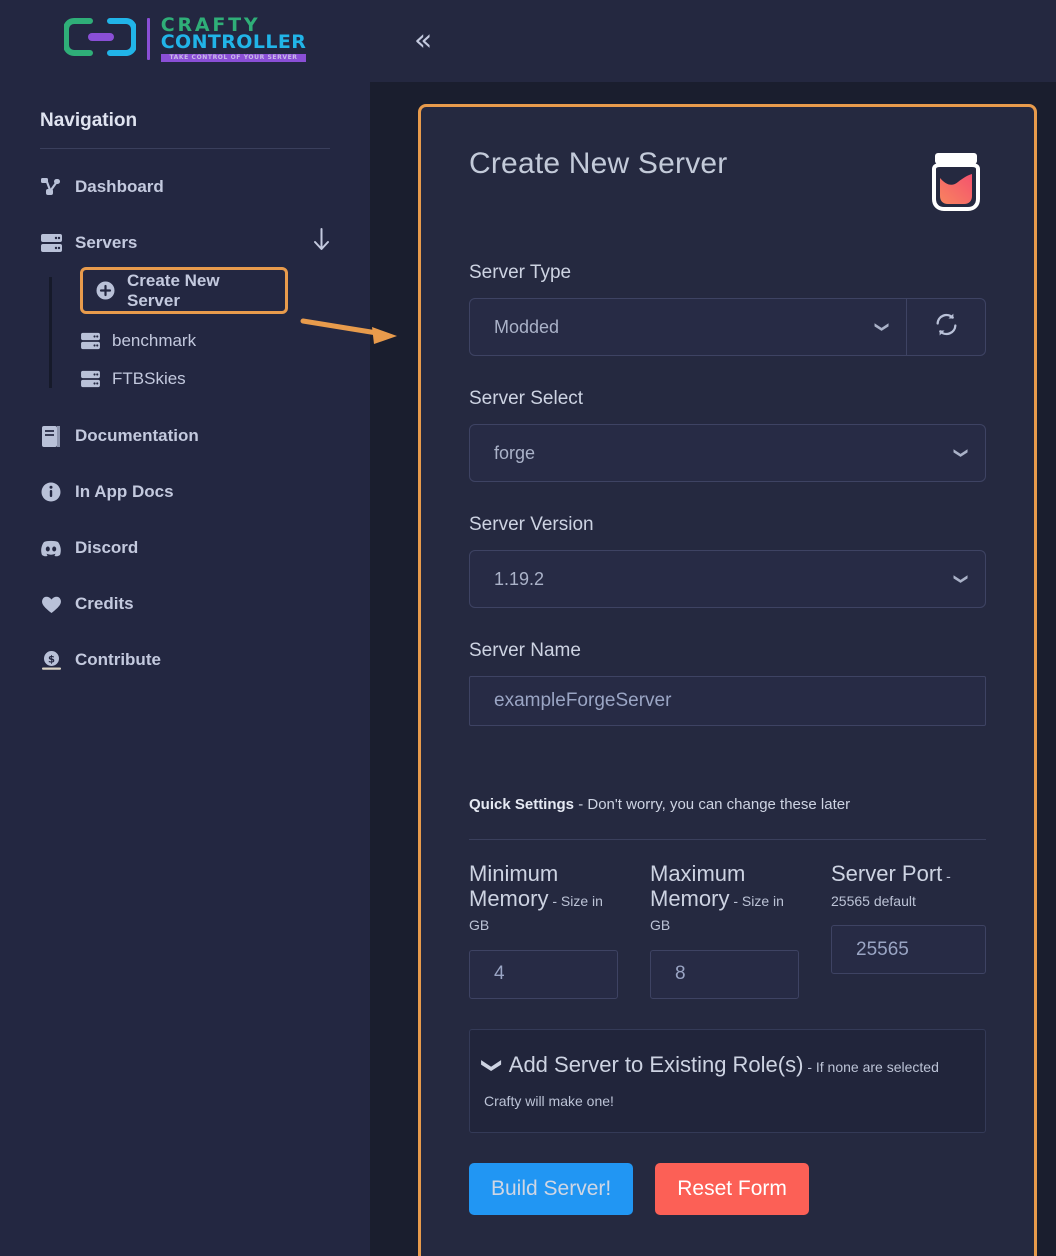 The width and height of the screenshot is (1056, 1256). Describe the element at coordinates (727, 701) in the screenshot. I see `server-name-input: exampleForgeServer` at that location.